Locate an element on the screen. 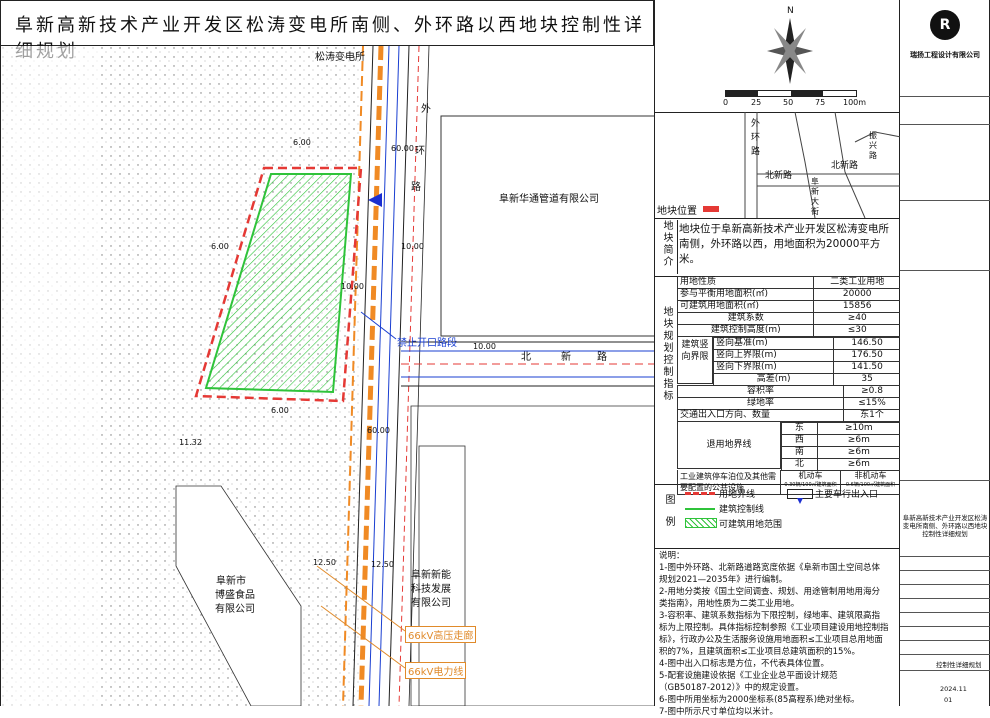 The height and width of the screenshot is (718, 990). setback-dir: 南 is located at coordinates (799, 452).